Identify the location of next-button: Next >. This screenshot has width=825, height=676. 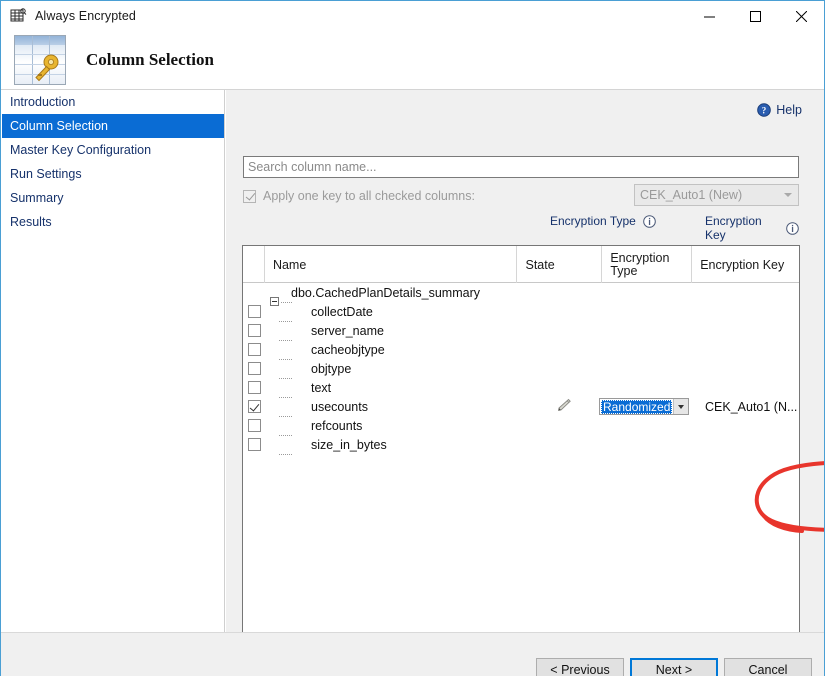
(674, 667).